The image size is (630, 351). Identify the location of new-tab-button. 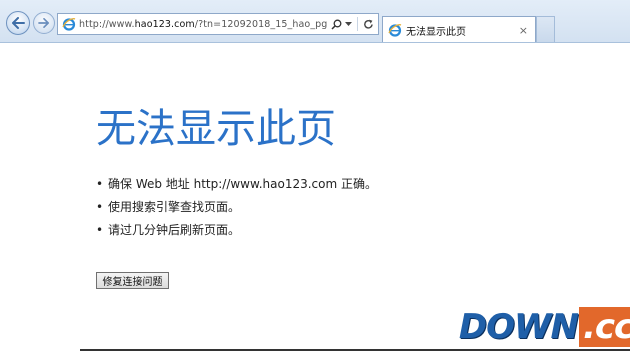
(545, 29).